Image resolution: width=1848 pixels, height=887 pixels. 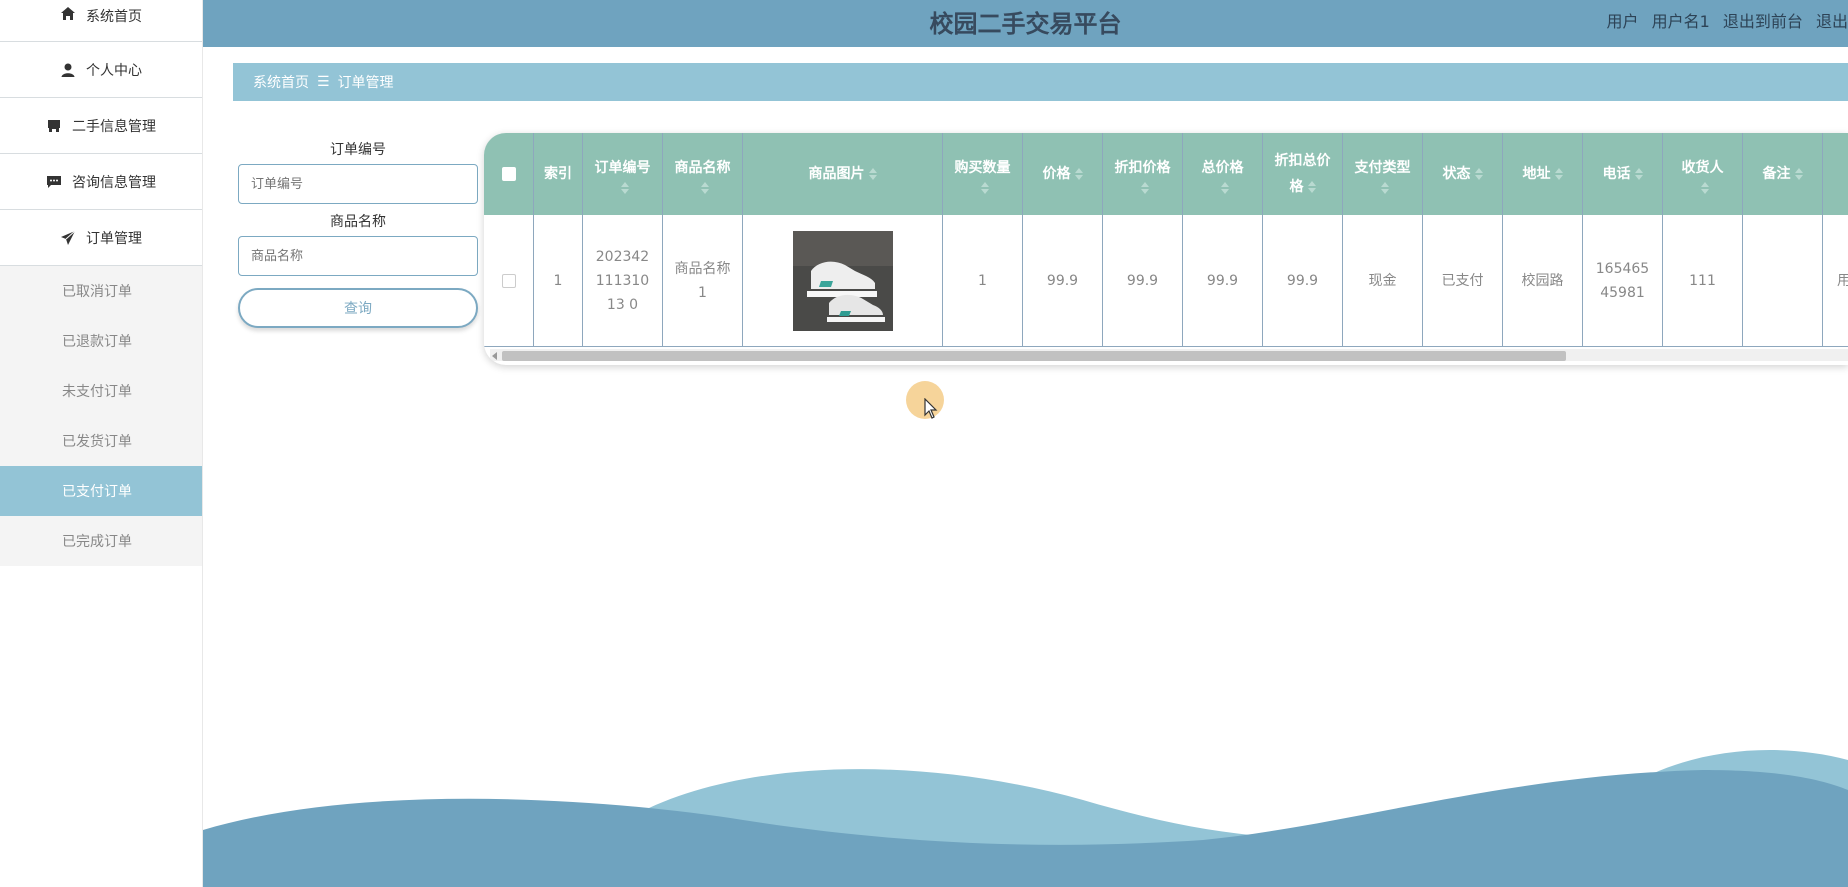 What do you see at coordinates (703, 281) in the screenshot?
I see `cell-product-name: 商品名称1` at bounding box center [703, 281].